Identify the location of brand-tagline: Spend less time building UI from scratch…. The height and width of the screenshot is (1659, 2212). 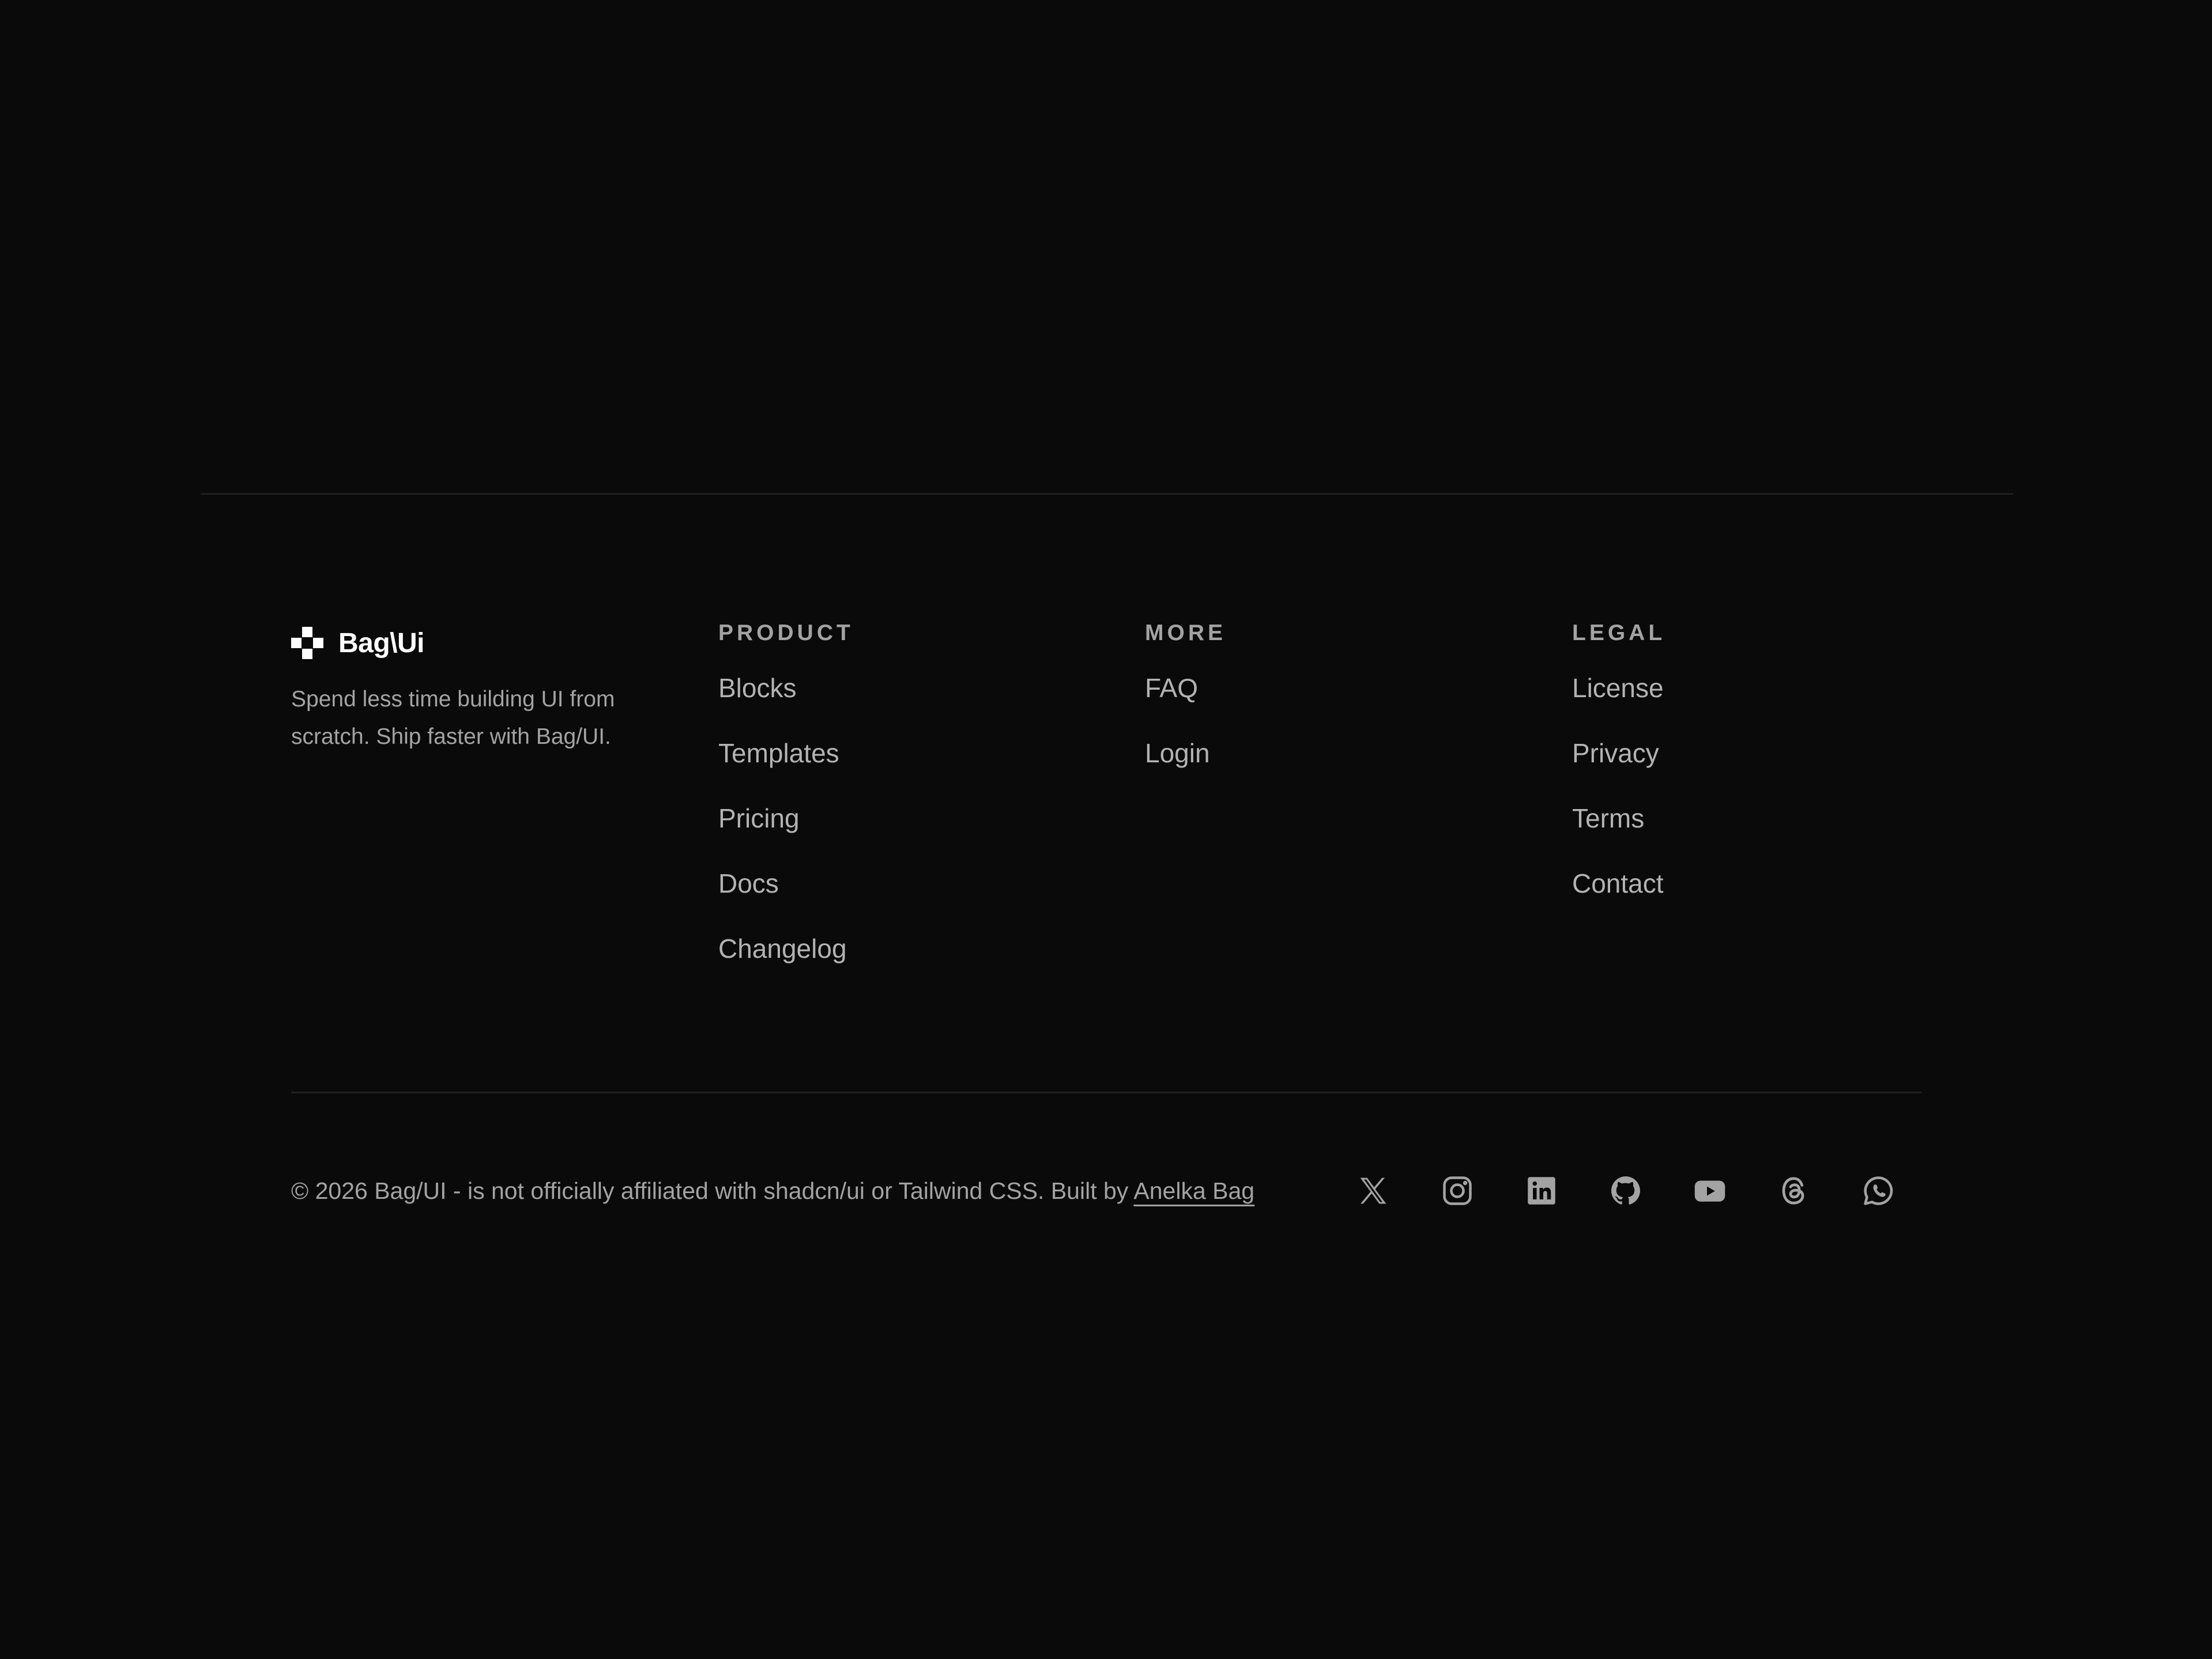
(453, 718).